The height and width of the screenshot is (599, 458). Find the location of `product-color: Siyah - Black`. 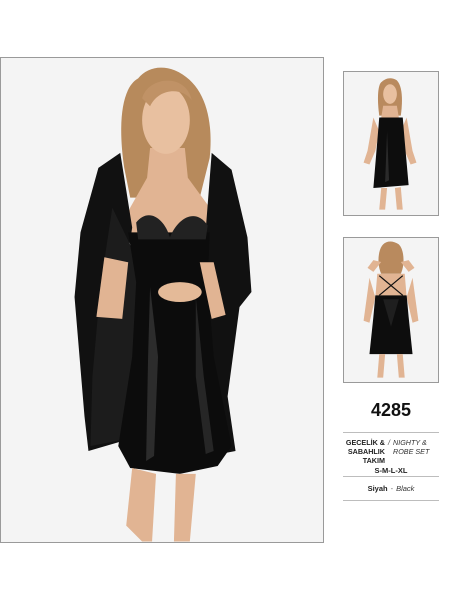

product-color: Siyah - Black is located at coordinates (391, 488).